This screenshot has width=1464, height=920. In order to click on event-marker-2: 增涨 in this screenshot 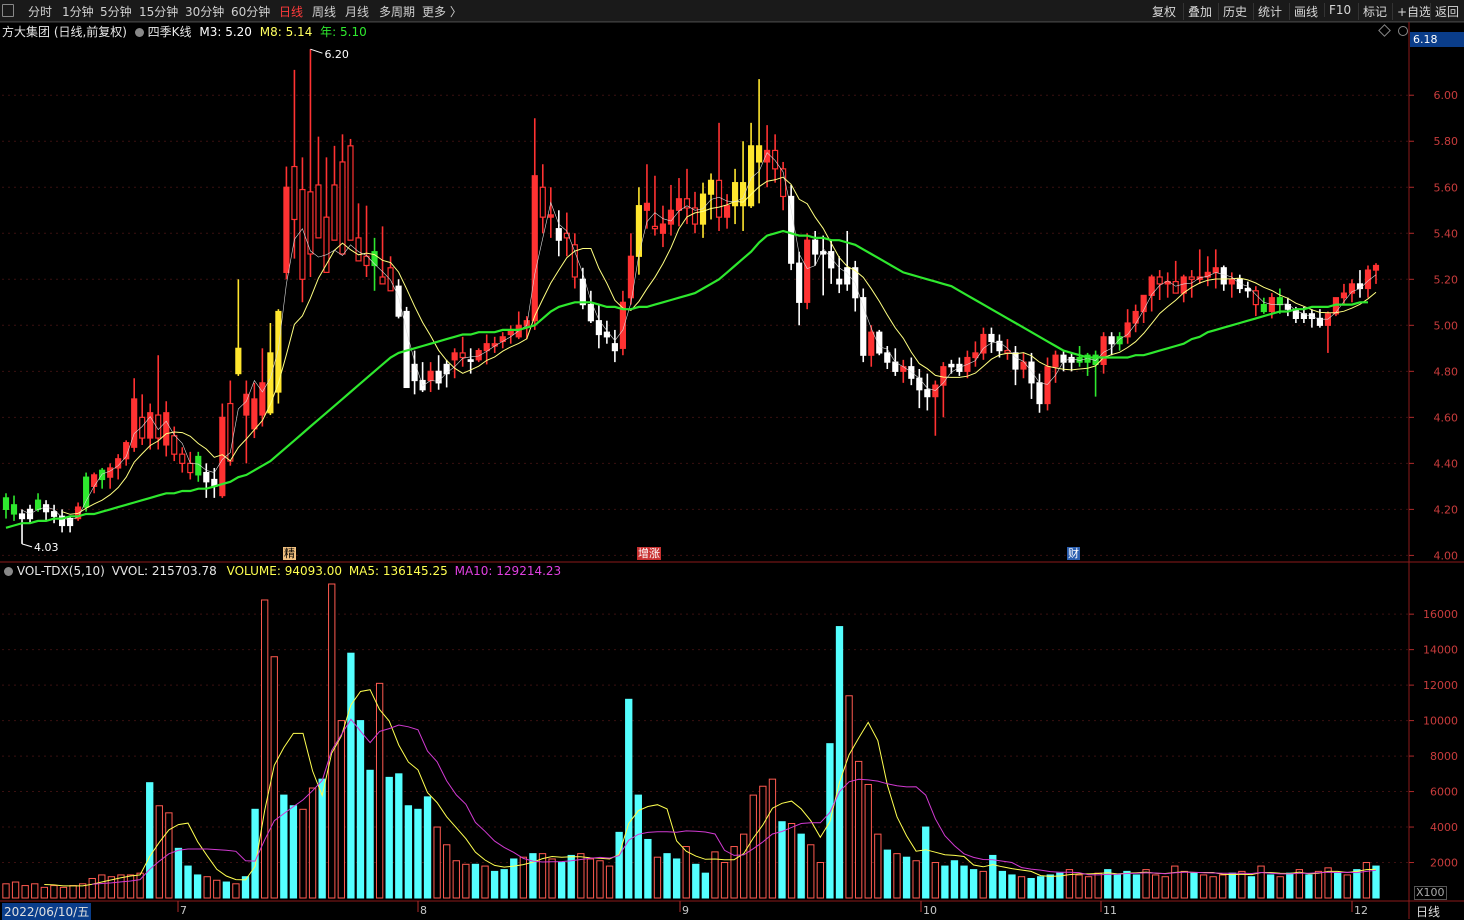, I will do `click(649, 553)`.